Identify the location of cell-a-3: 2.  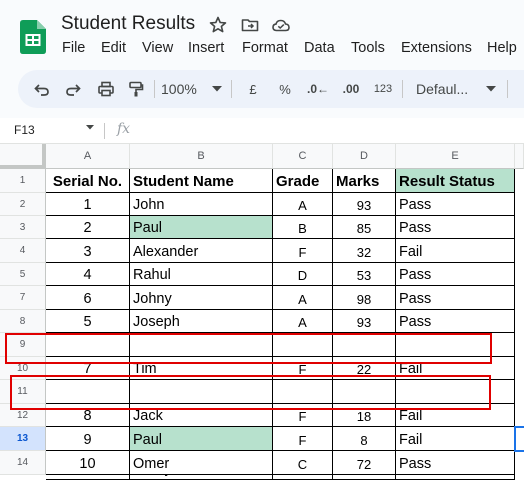
(88, 227).